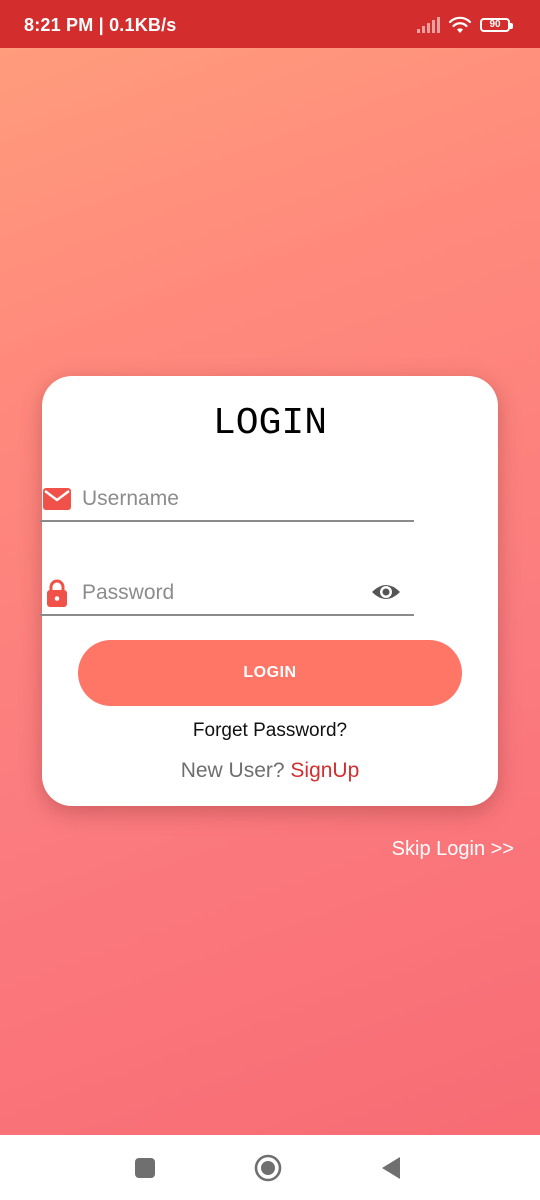 The image size is (540, 1200). I want to click on username-field, so click(227, 497).